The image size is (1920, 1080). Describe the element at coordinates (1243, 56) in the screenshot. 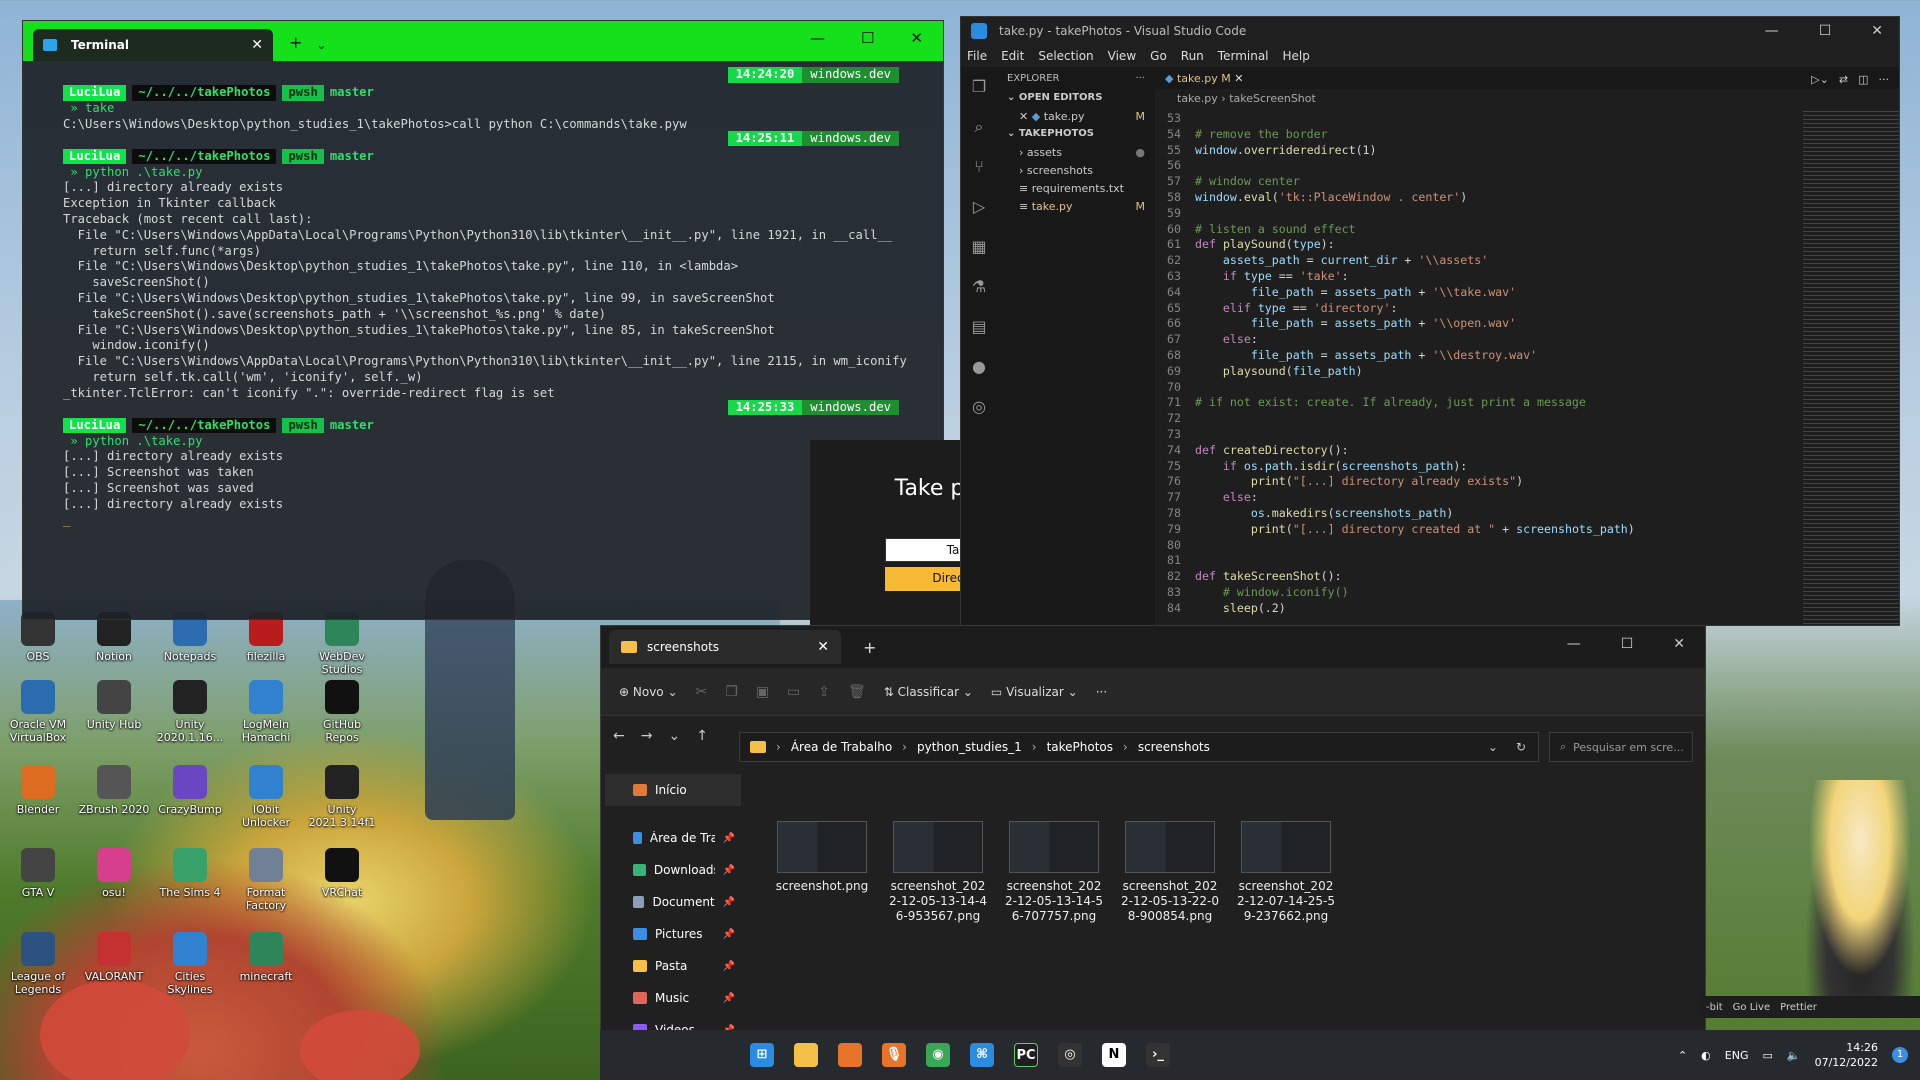

I see `menu-item: Terminal` at that location.